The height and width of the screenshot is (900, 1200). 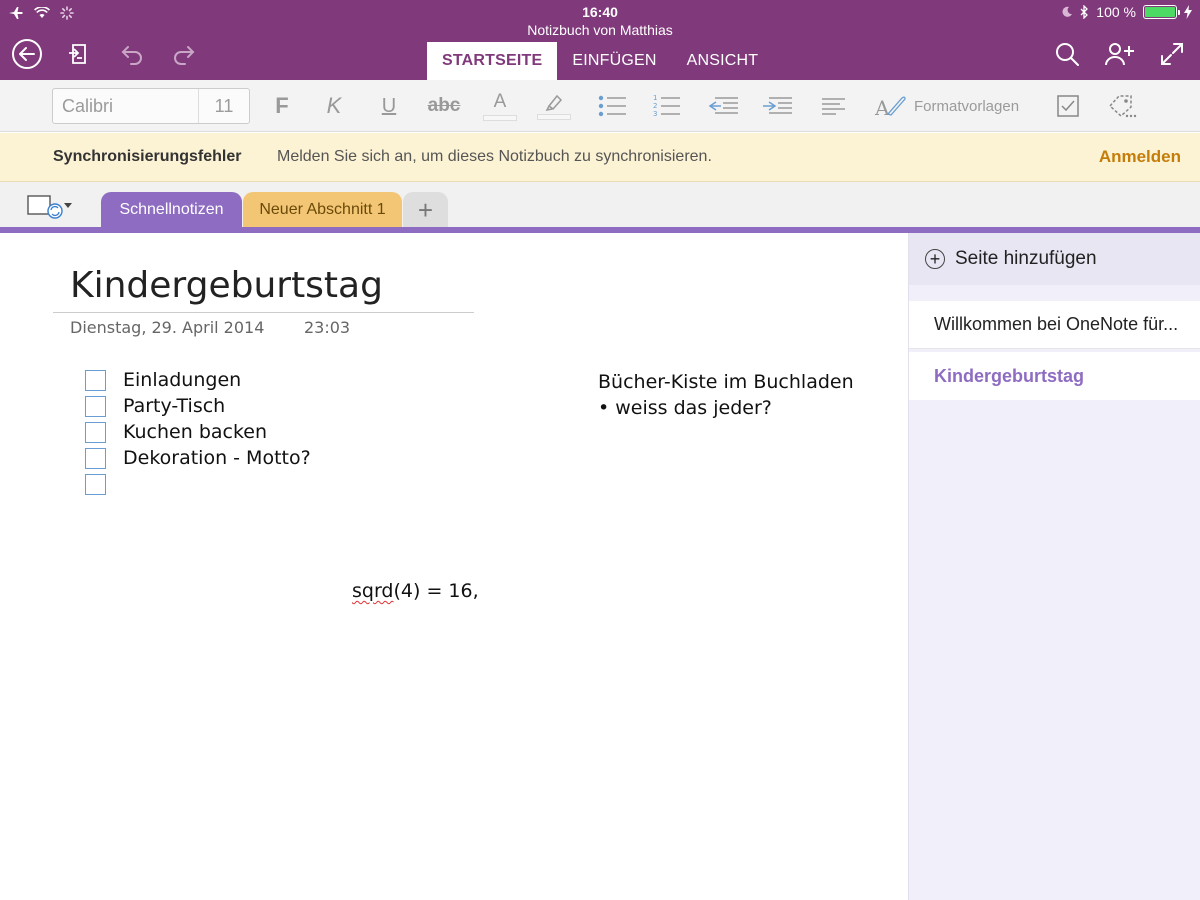 I want to click on battery-percentage: 100 %, so click(x=1116, y=12).